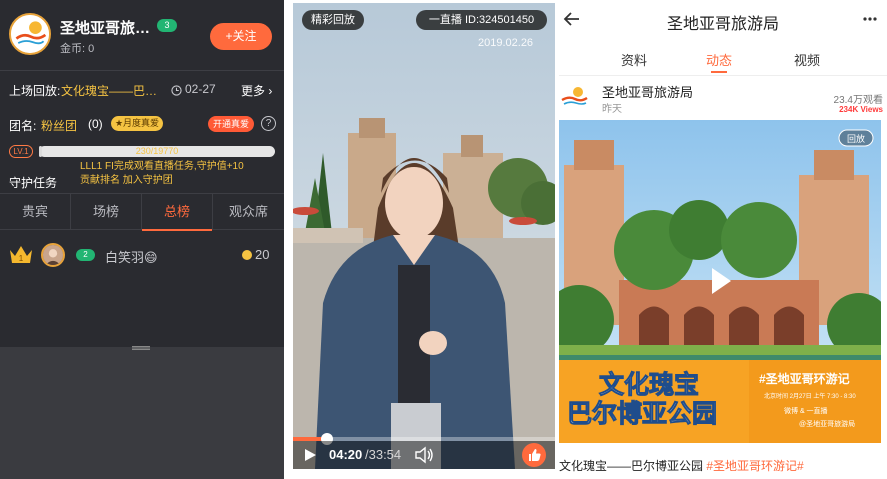 This screenshot has width=887, height=479. I want to click on volume-icon, so click(424, 455).